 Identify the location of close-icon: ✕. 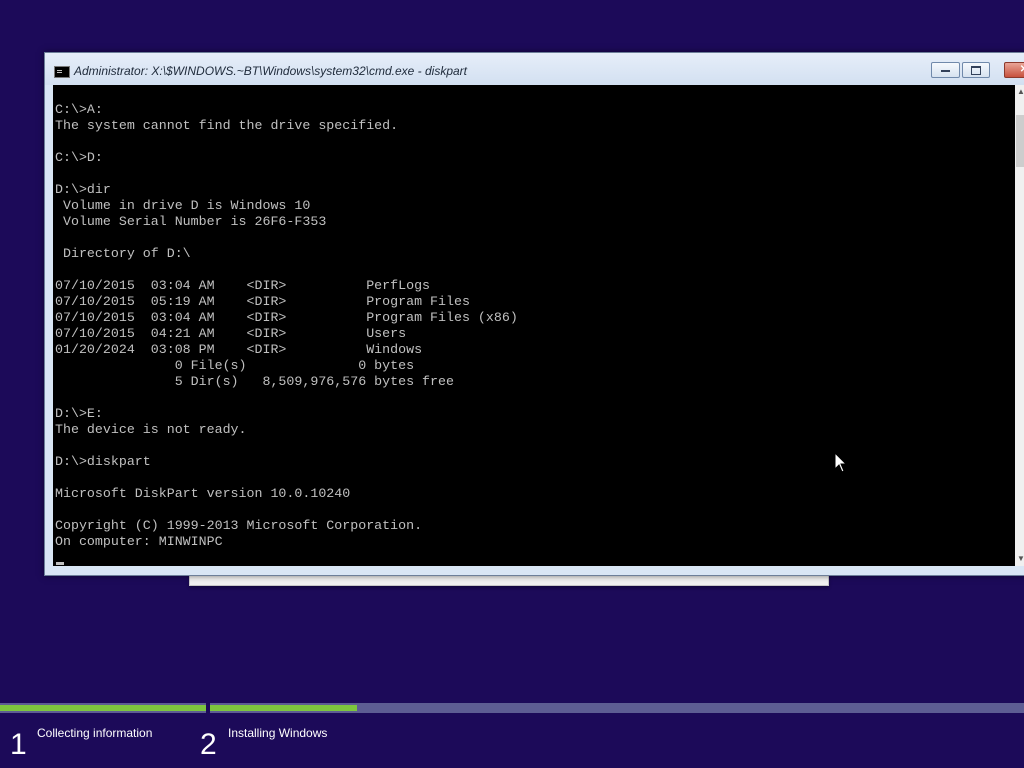
(1021, 69).